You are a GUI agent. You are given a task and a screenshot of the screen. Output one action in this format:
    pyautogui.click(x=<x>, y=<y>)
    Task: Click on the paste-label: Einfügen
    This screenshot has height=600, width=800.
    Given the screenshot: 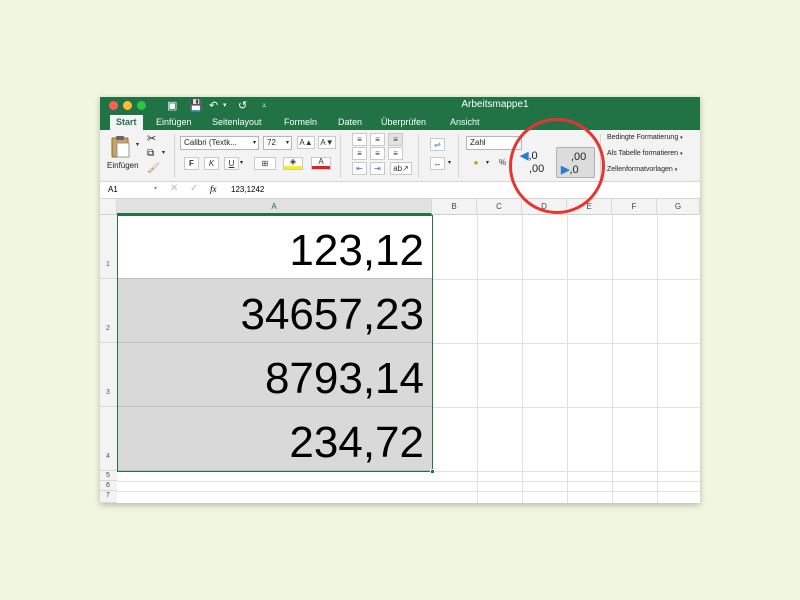 What is the action you would take?
    pyautogui.click(x=123, y=165)
    